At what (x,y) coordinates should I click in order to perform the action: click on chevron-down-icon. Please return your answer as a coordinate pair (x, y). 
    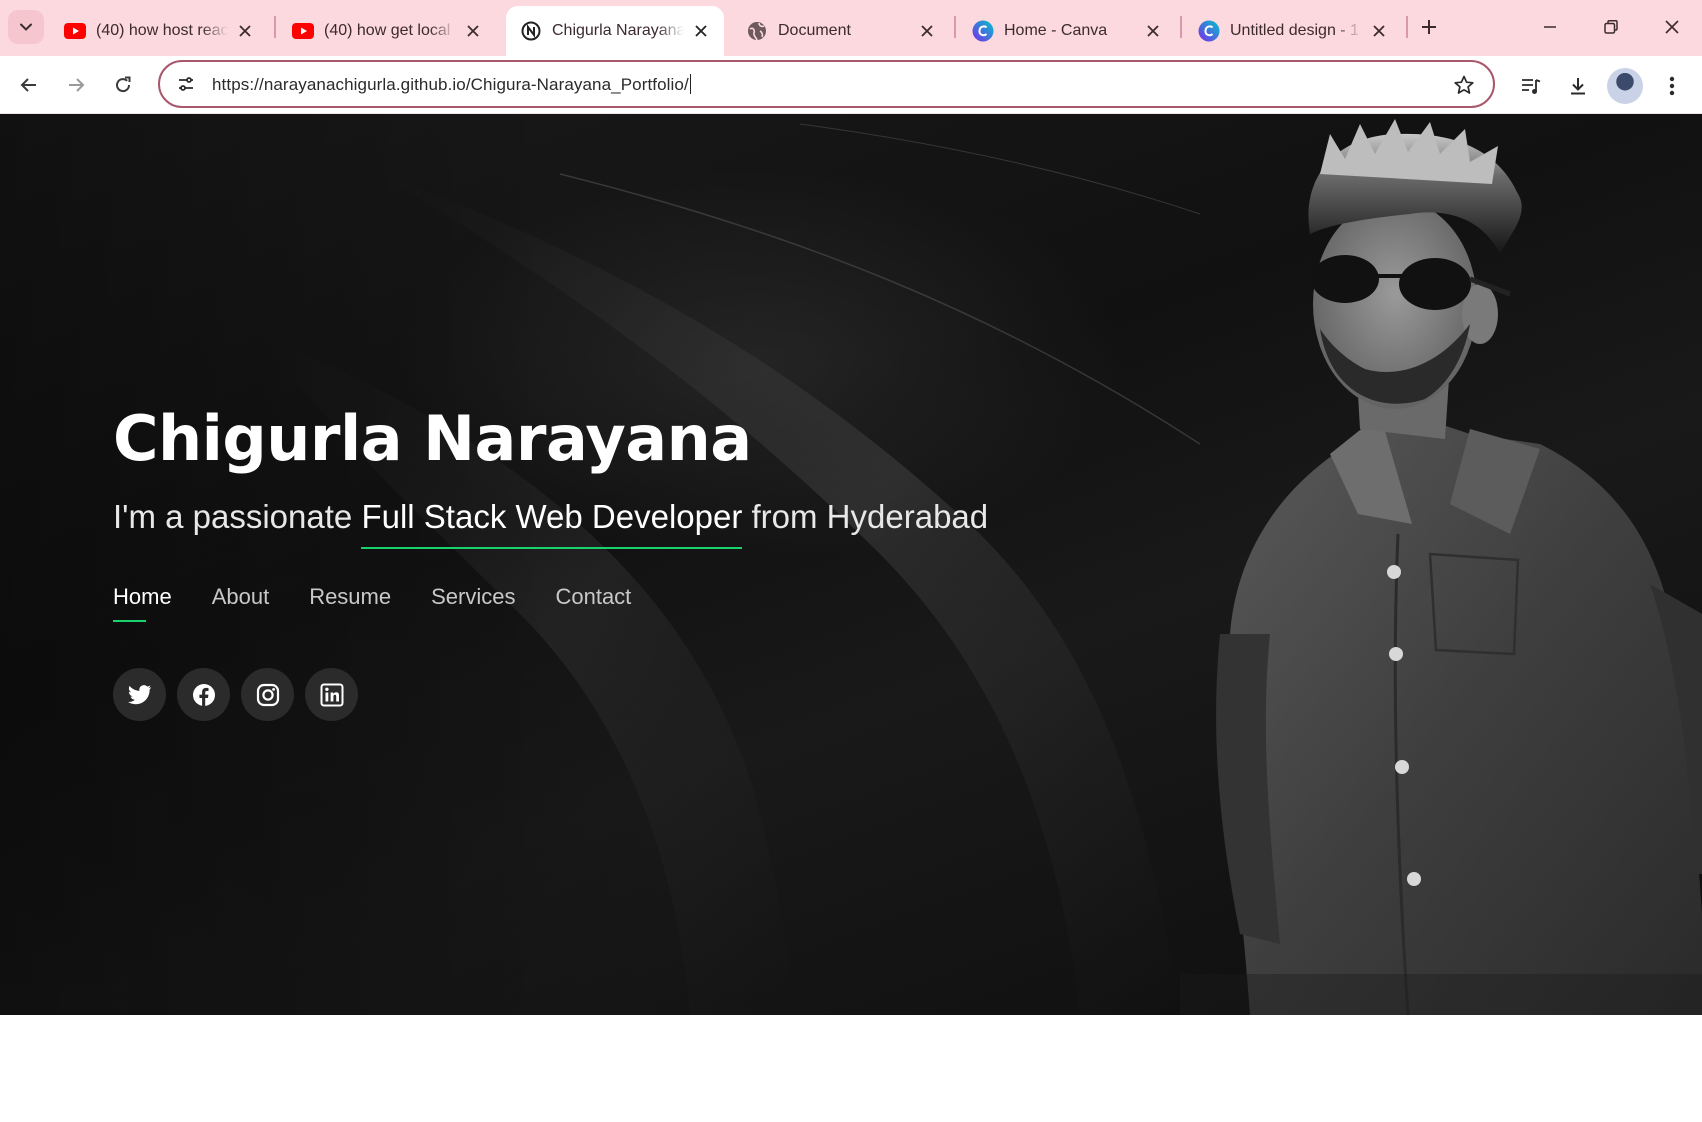
    Looking at the image, I should click on (26, 27).